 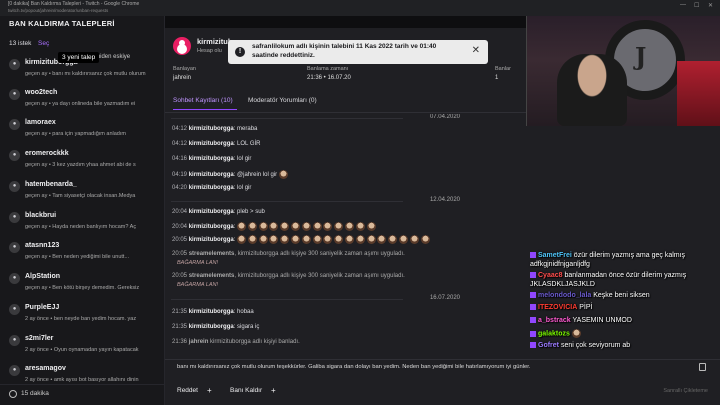 I want to click on maximize-icon: ☐, so click(x=696, y=5).